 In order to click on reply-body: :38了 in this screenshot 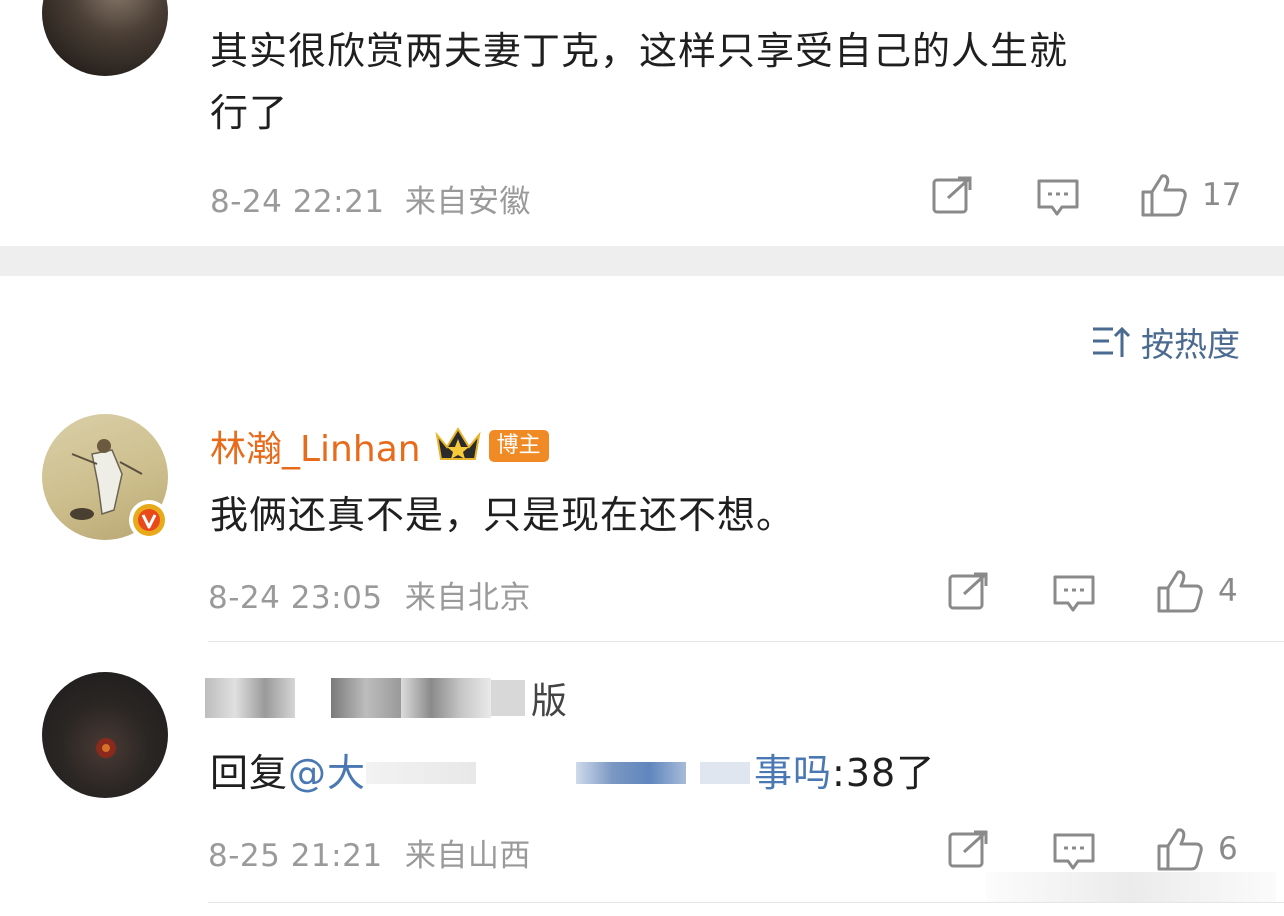, I will do `click(884, 773)`.